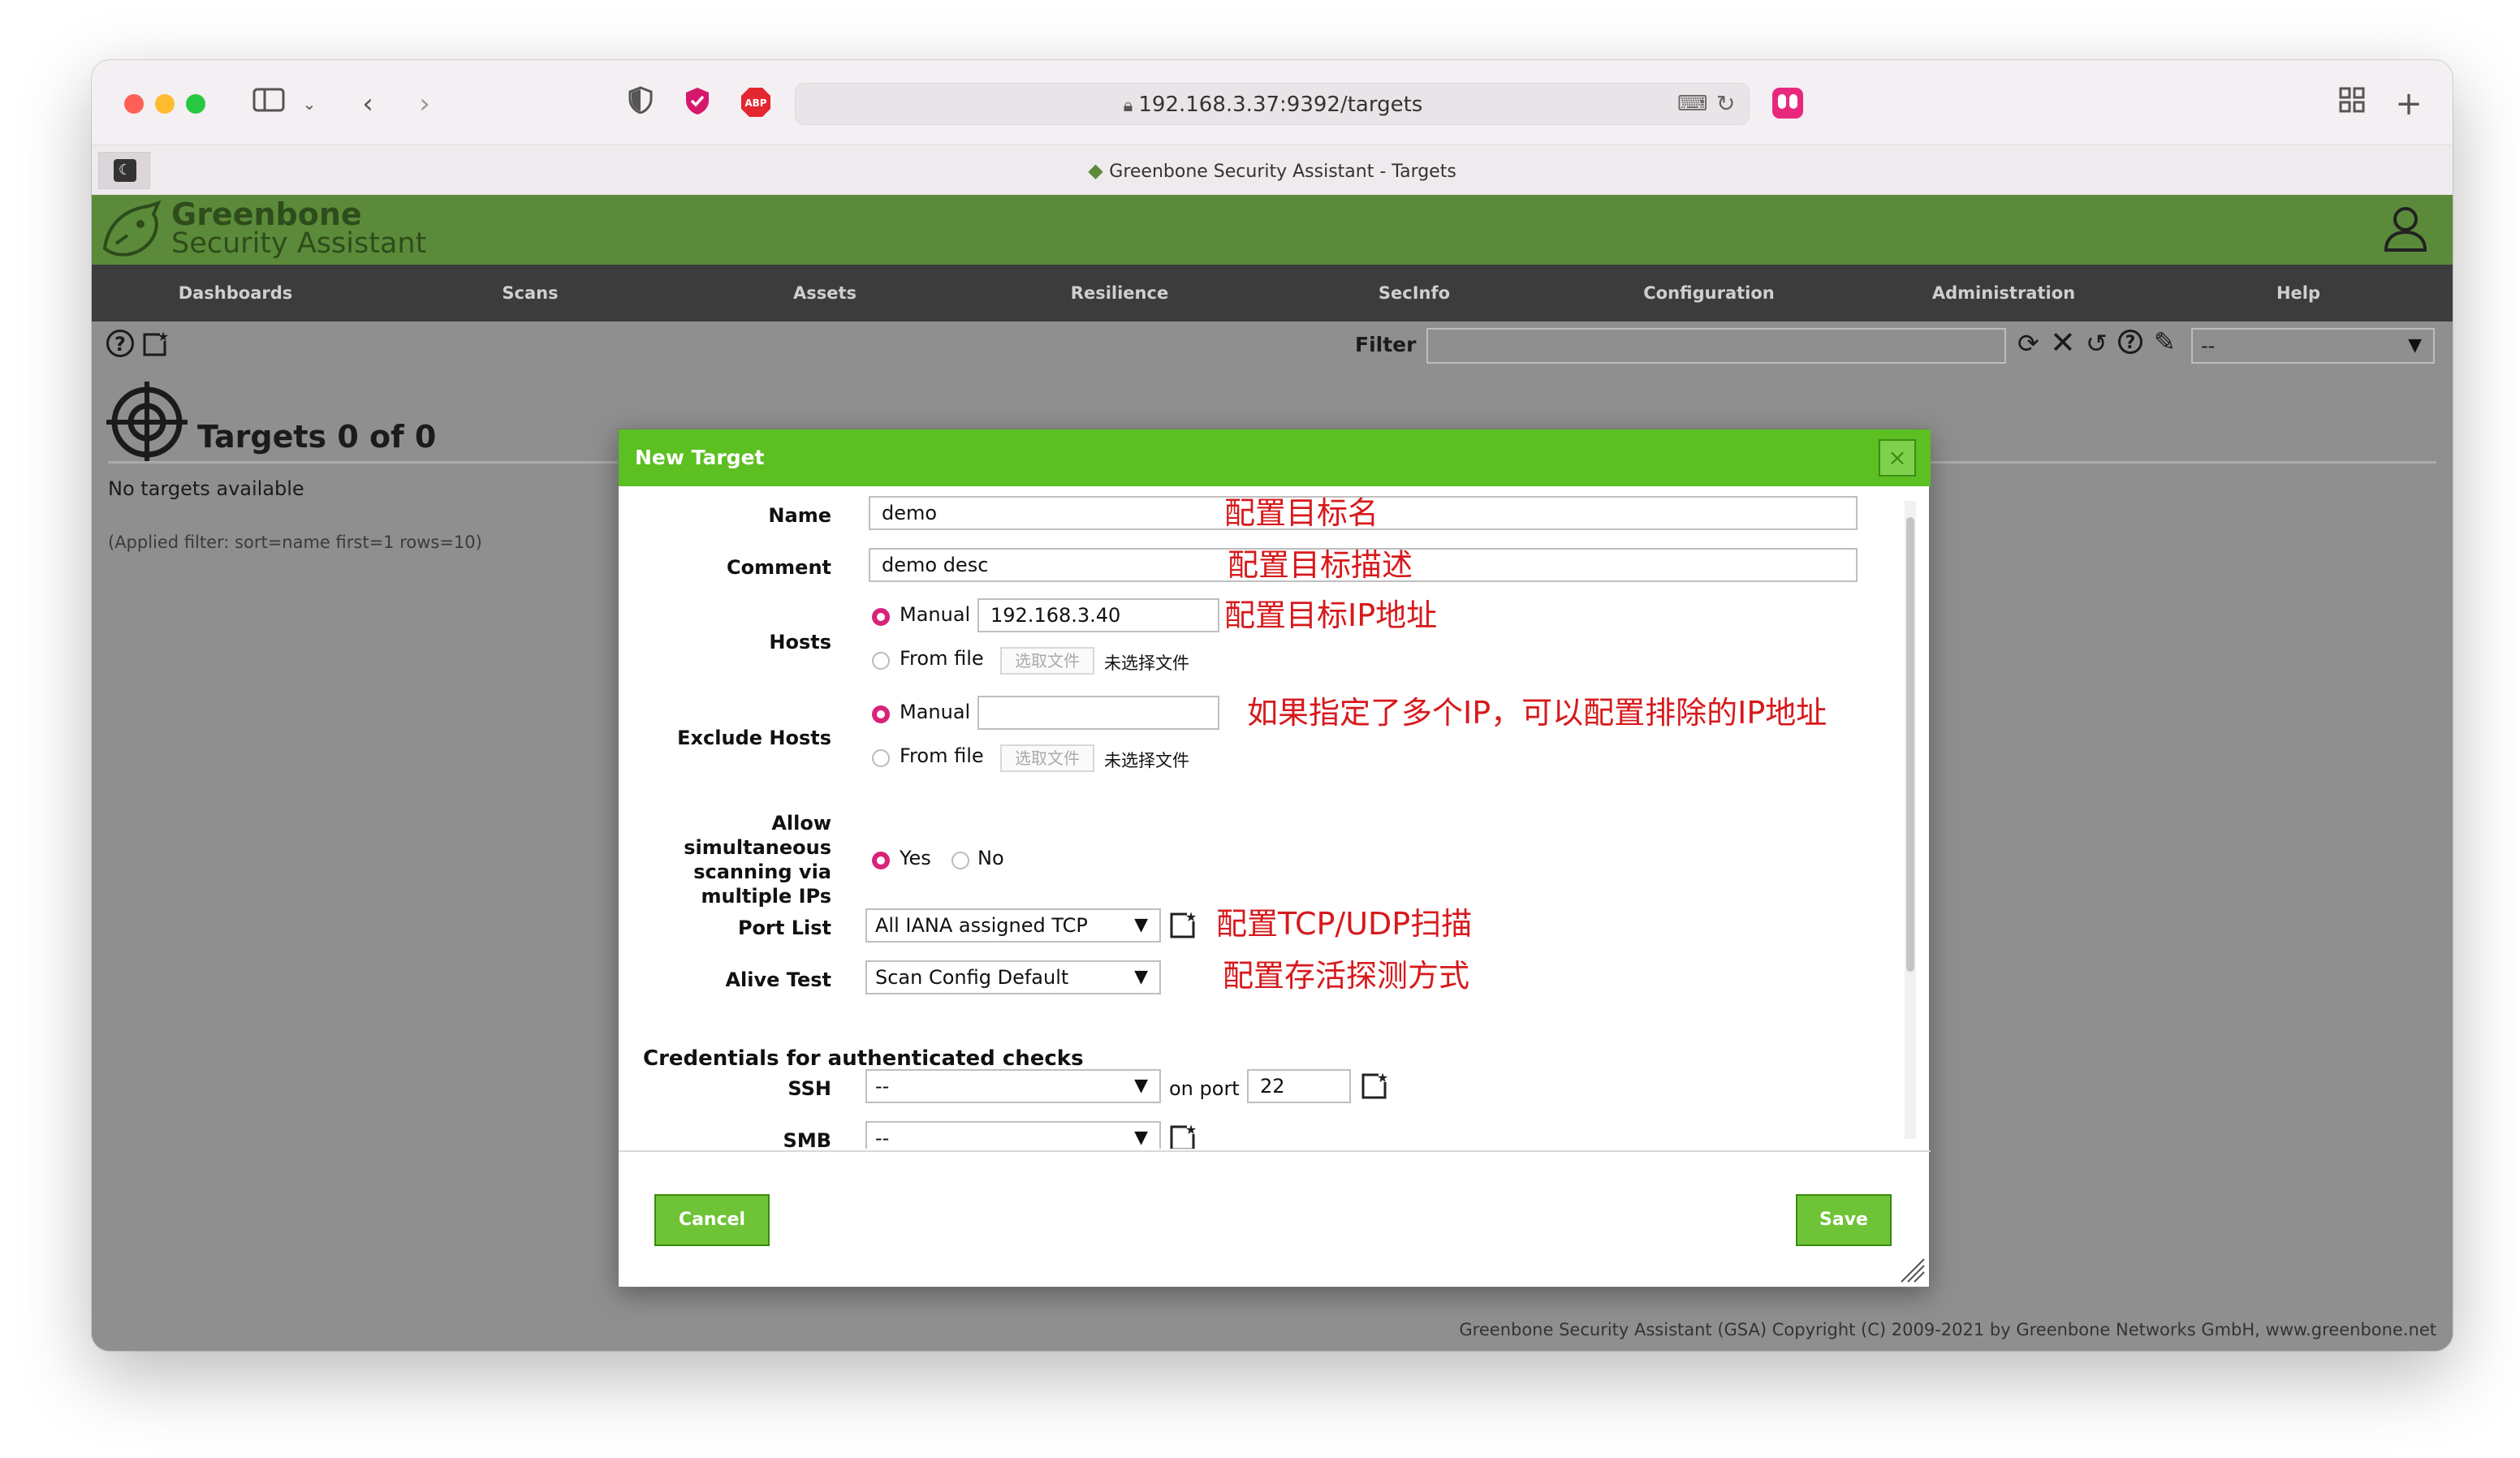  I want to click on back-icon: ‹, so click(368, 104).